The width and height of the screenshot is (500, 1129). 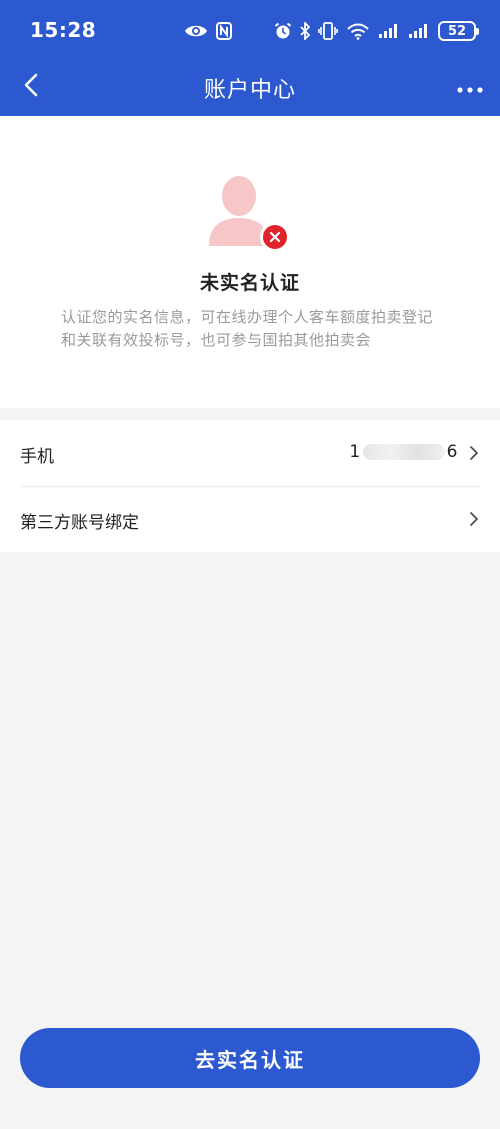 I want to click on nav-bar: 账户中心, so click(x=250, y=88).